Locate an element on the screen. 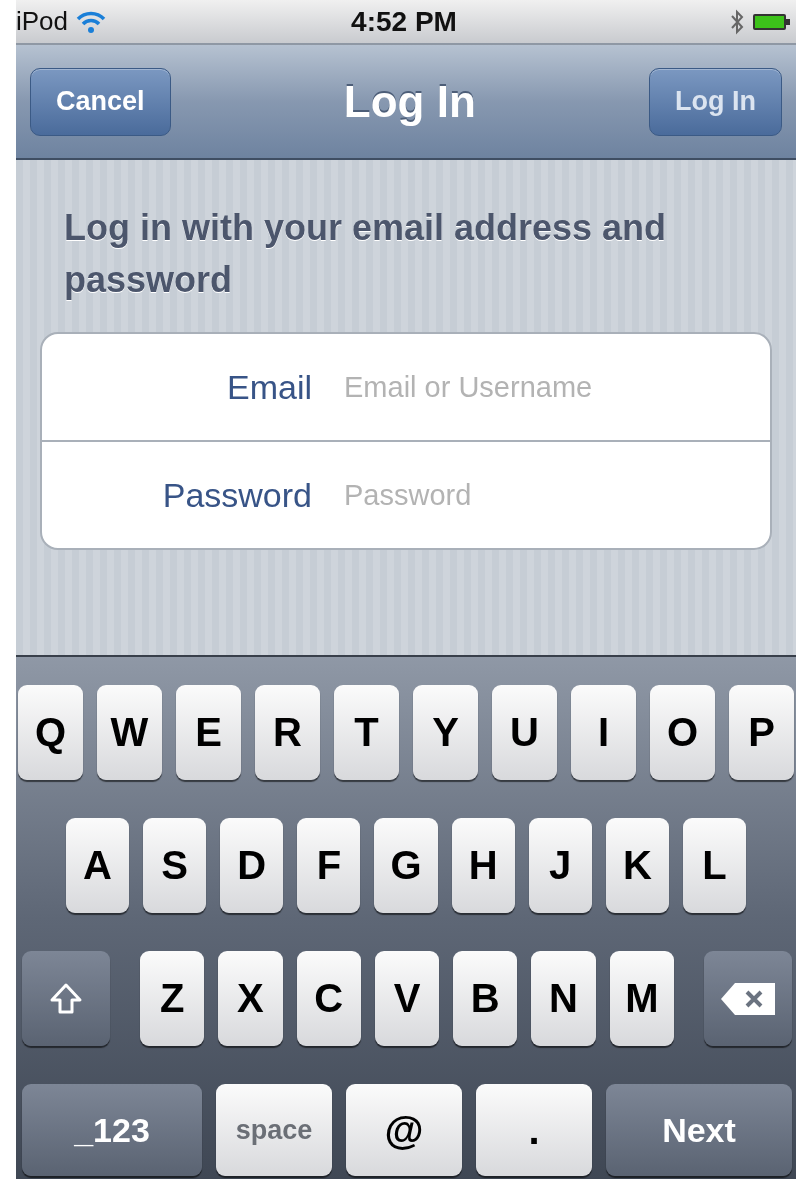 Image resolution: width=803 pixels, height=1179 pixels. next-key: Next is located at coordinates (699, 1130).